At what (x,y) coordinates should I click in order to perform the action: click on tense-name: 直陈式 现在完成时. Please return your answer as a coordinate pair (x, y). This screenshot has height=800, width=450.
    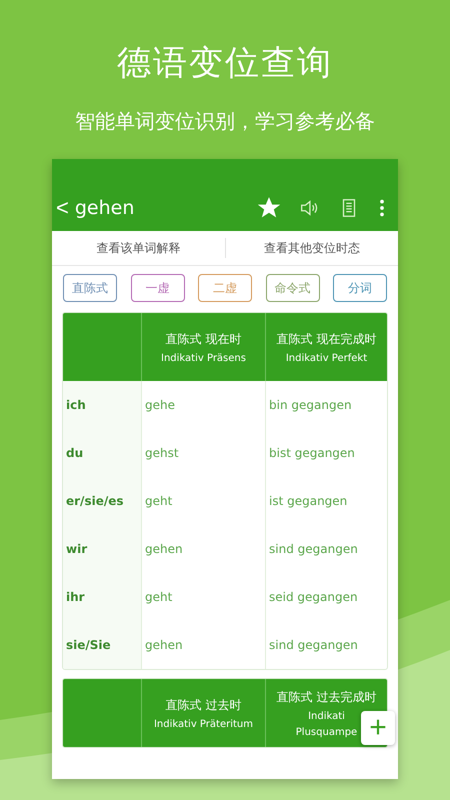
    Looking at the image, I should click on (326, 339).